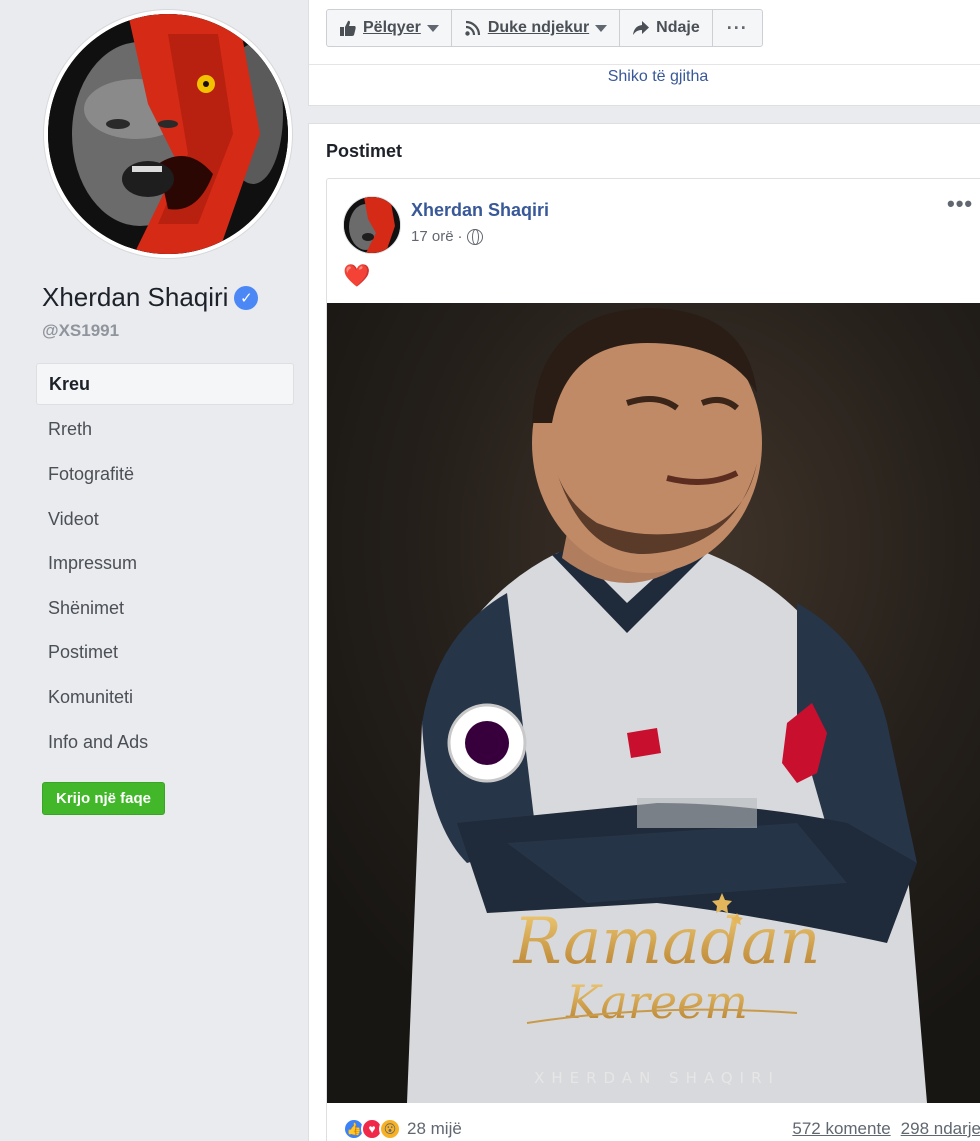 The width and height of the screenshot is (980, 1141). Describe the element at coordinates (165, 742) in the screenshot. I see `sidebar-item-info-and-ads: Info and Ads` at that location.